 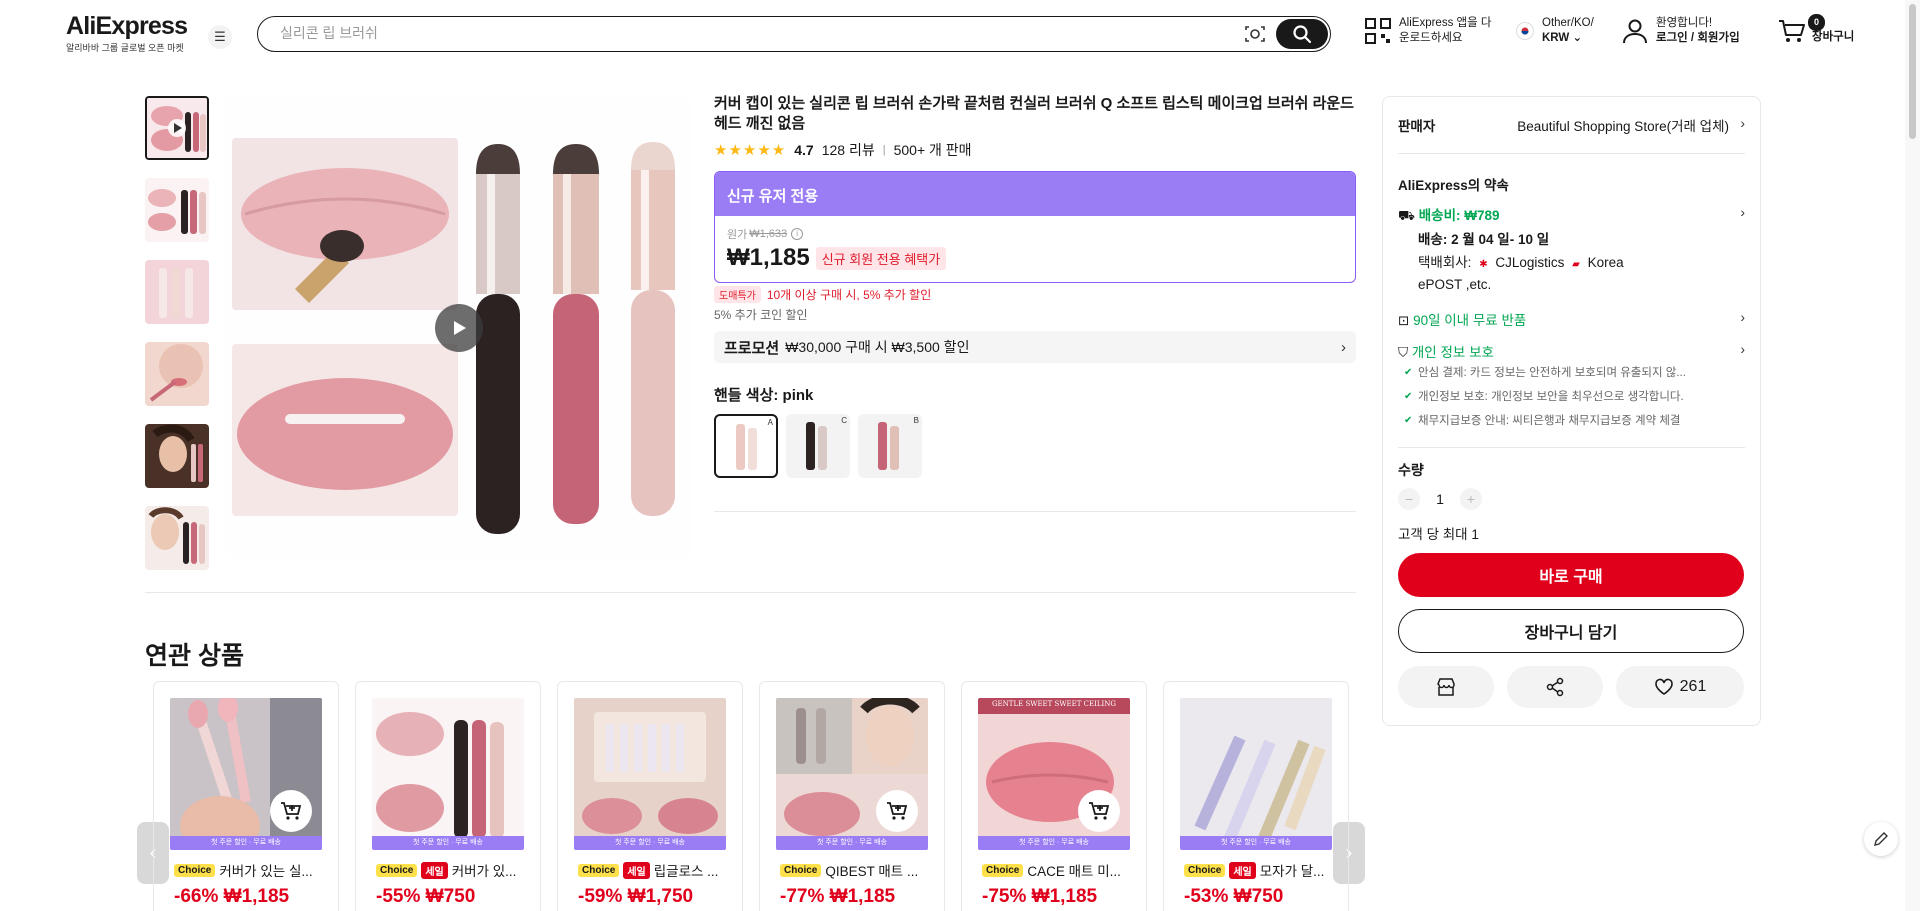 I want to click on locale-line1: Other/KO/, so click(x=1568, y=23).